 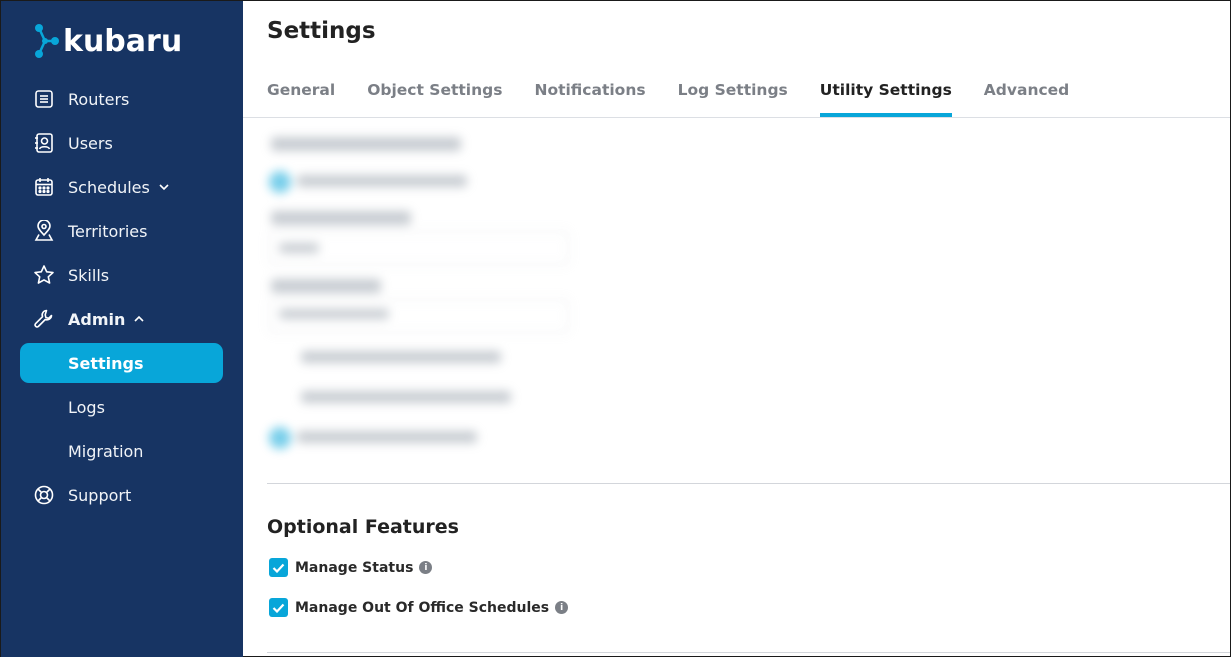 I want to click on sidebar-subitem-label: Logs, so click(x=86, y=407).